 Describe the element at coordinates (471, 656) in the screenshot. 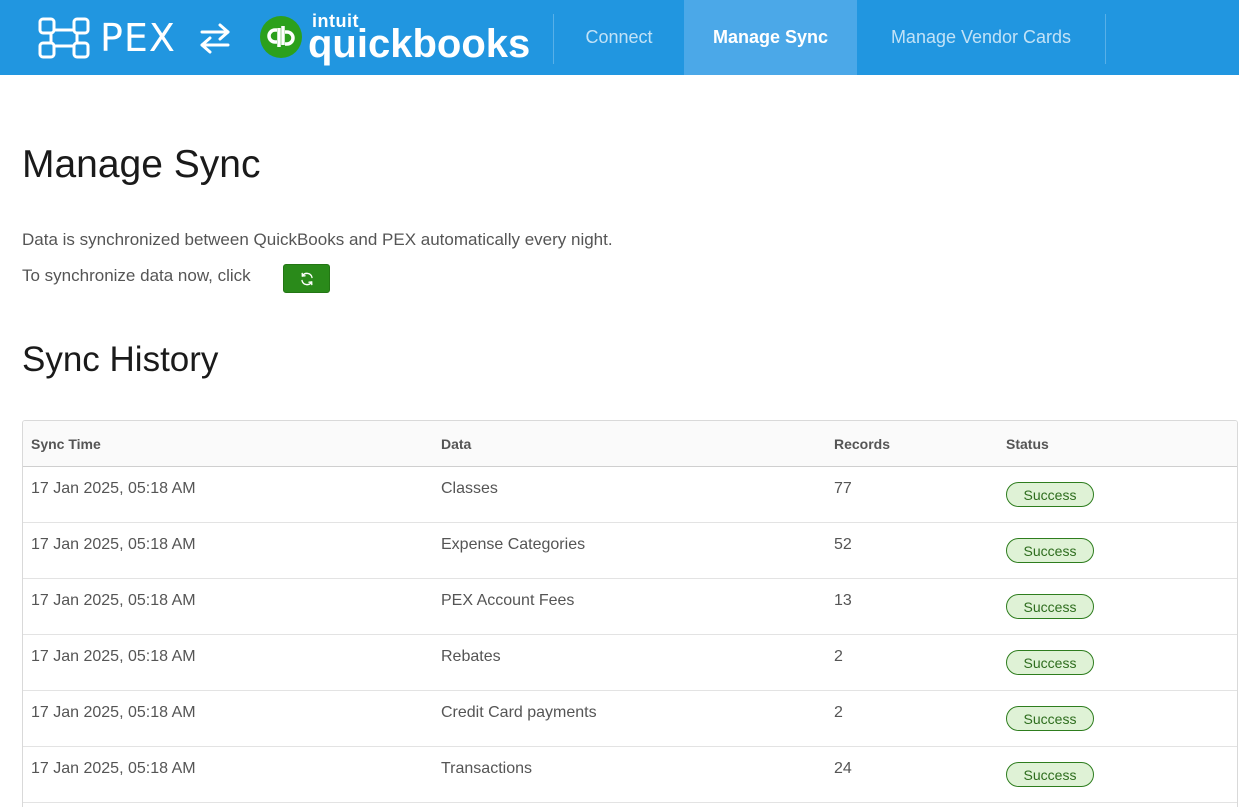

I see `data-cell: Rebates` at that location.